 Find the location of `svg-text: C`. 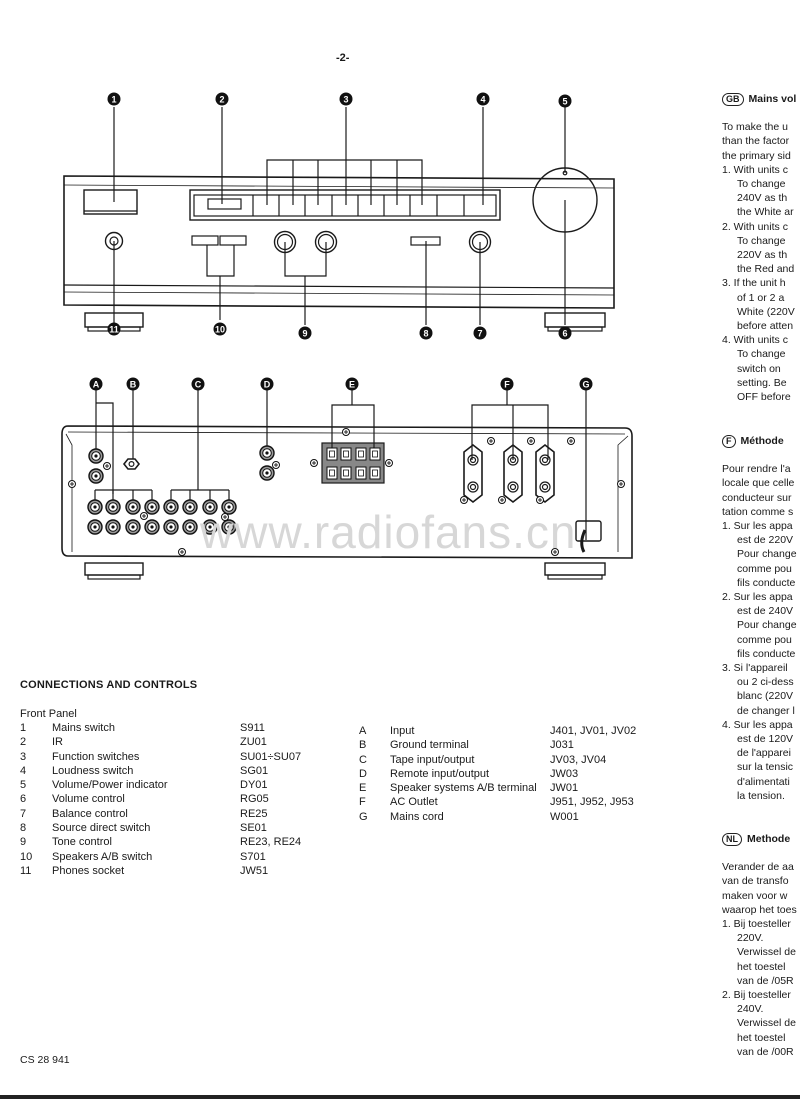

svg-text: C is located at coordinates (198, 385).